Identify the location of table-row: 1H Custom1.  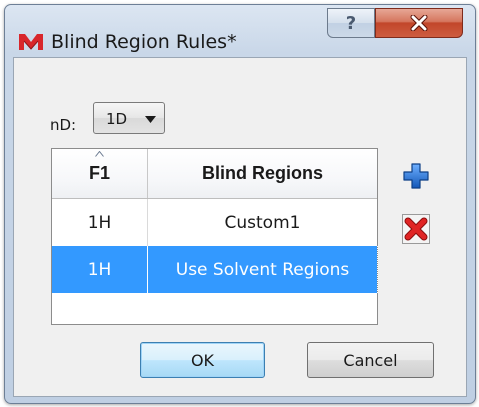
(214, 222).